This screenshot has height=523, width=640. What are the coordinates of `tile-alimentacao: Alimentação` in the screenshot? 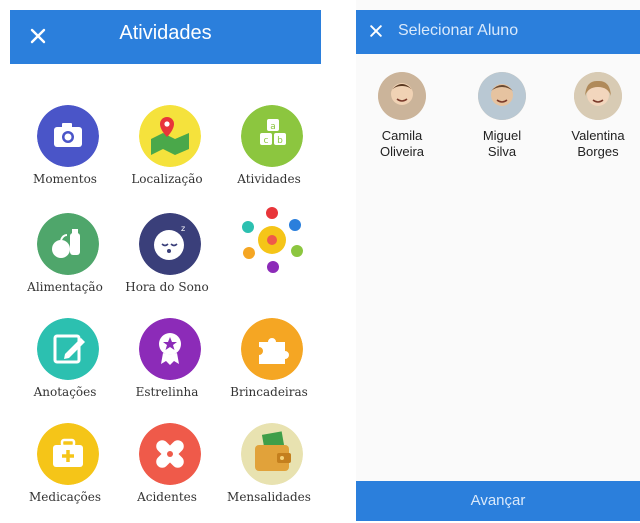 It's located at (65, 263).